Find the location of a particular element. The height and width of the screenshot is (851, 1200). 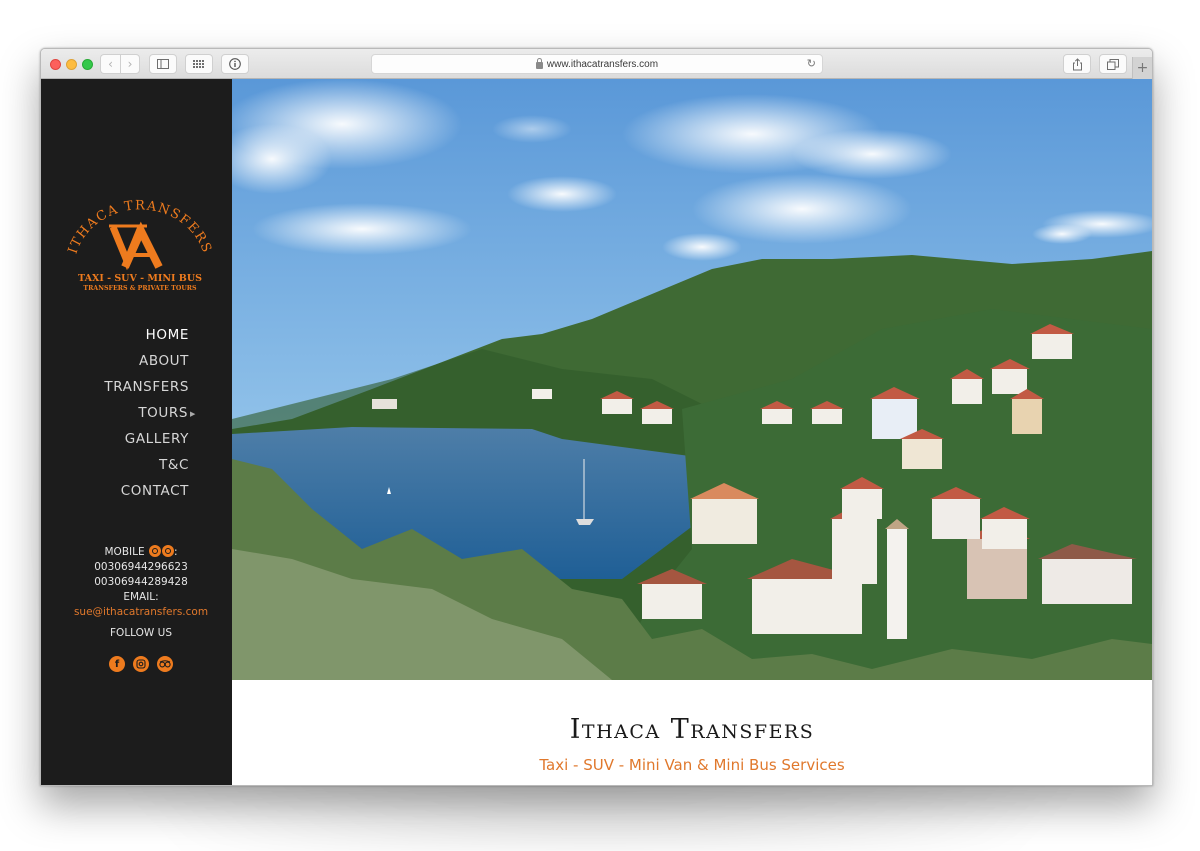

tripadvisor-glyph is located at coordinates (165, 664).